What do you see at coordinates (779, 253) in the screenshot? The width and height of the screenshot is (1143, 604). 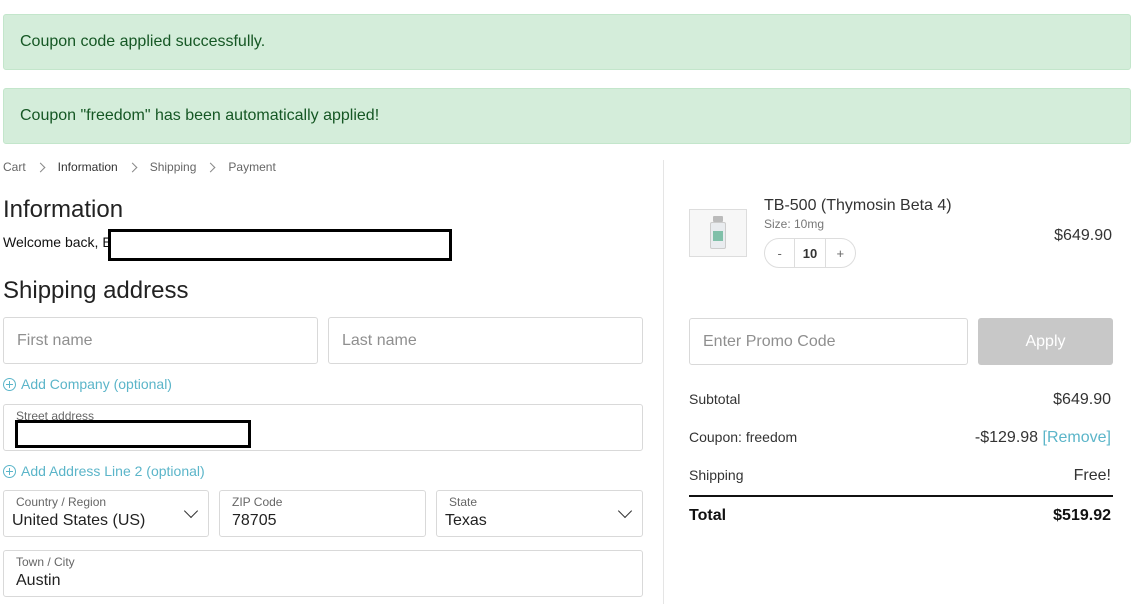 I see `decrease-quantity-button: -` at bounding box center [779, 253].